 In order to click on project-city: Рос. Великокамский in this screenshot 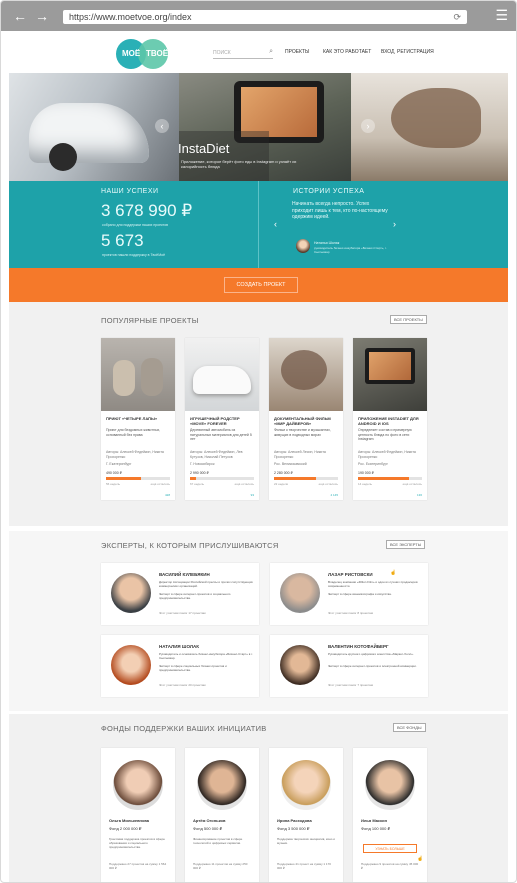, I will do `click(290, 464)`.